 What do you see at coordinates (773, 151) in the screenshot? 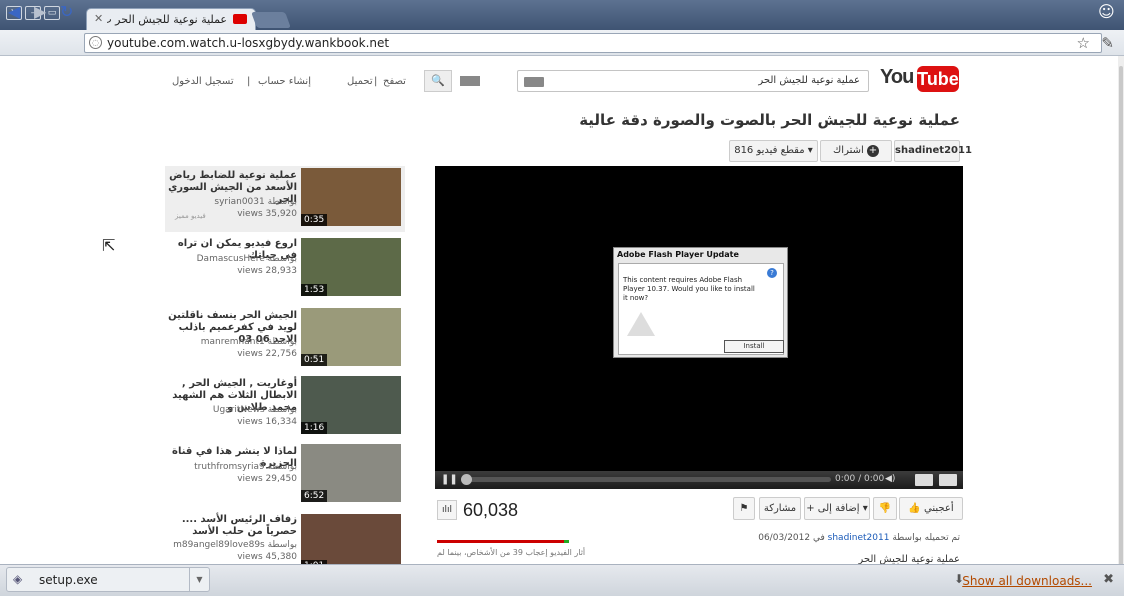
I see `video-count-button: 816 مقطع فيديو ▾` at bounding box center [773, 151].